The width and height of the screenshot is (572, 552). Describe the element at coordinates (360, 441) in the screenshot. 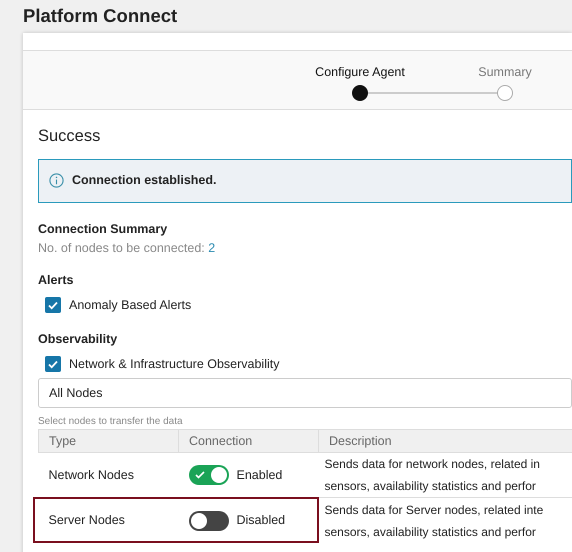

I see `column-header: Description` at that location.